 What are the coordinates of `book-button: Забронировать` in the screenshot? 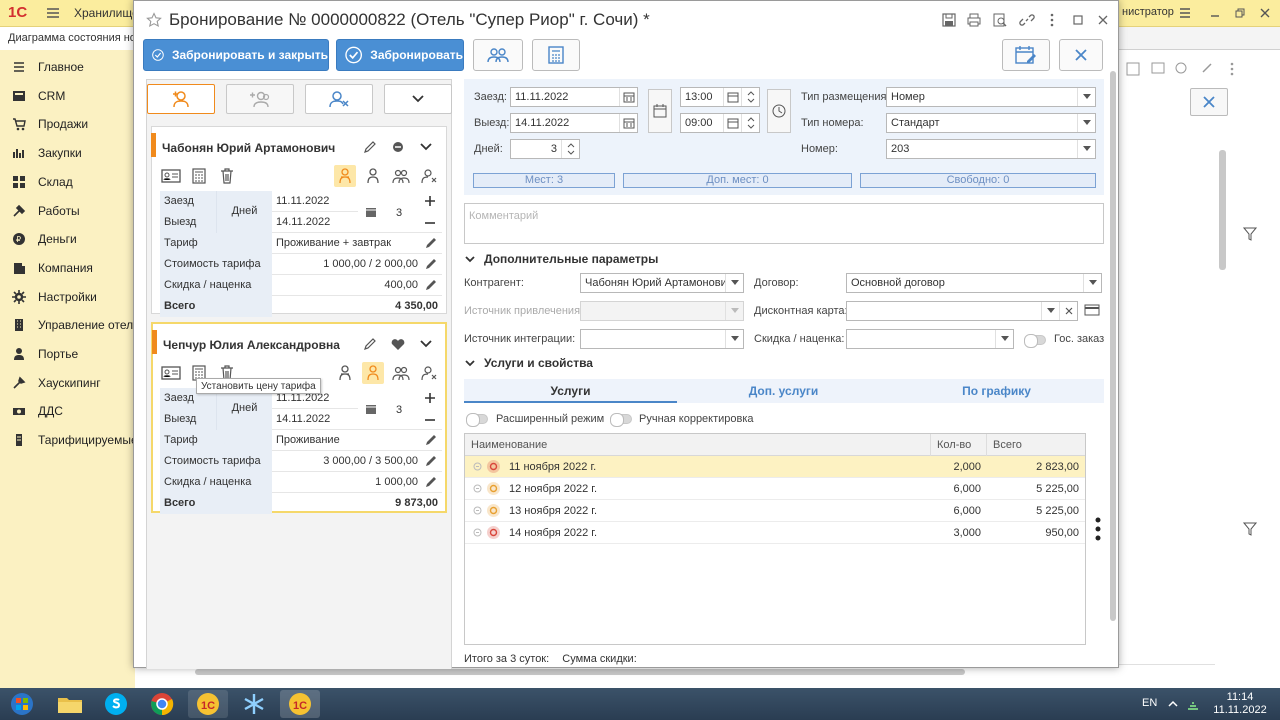 It's located at (400, 55).